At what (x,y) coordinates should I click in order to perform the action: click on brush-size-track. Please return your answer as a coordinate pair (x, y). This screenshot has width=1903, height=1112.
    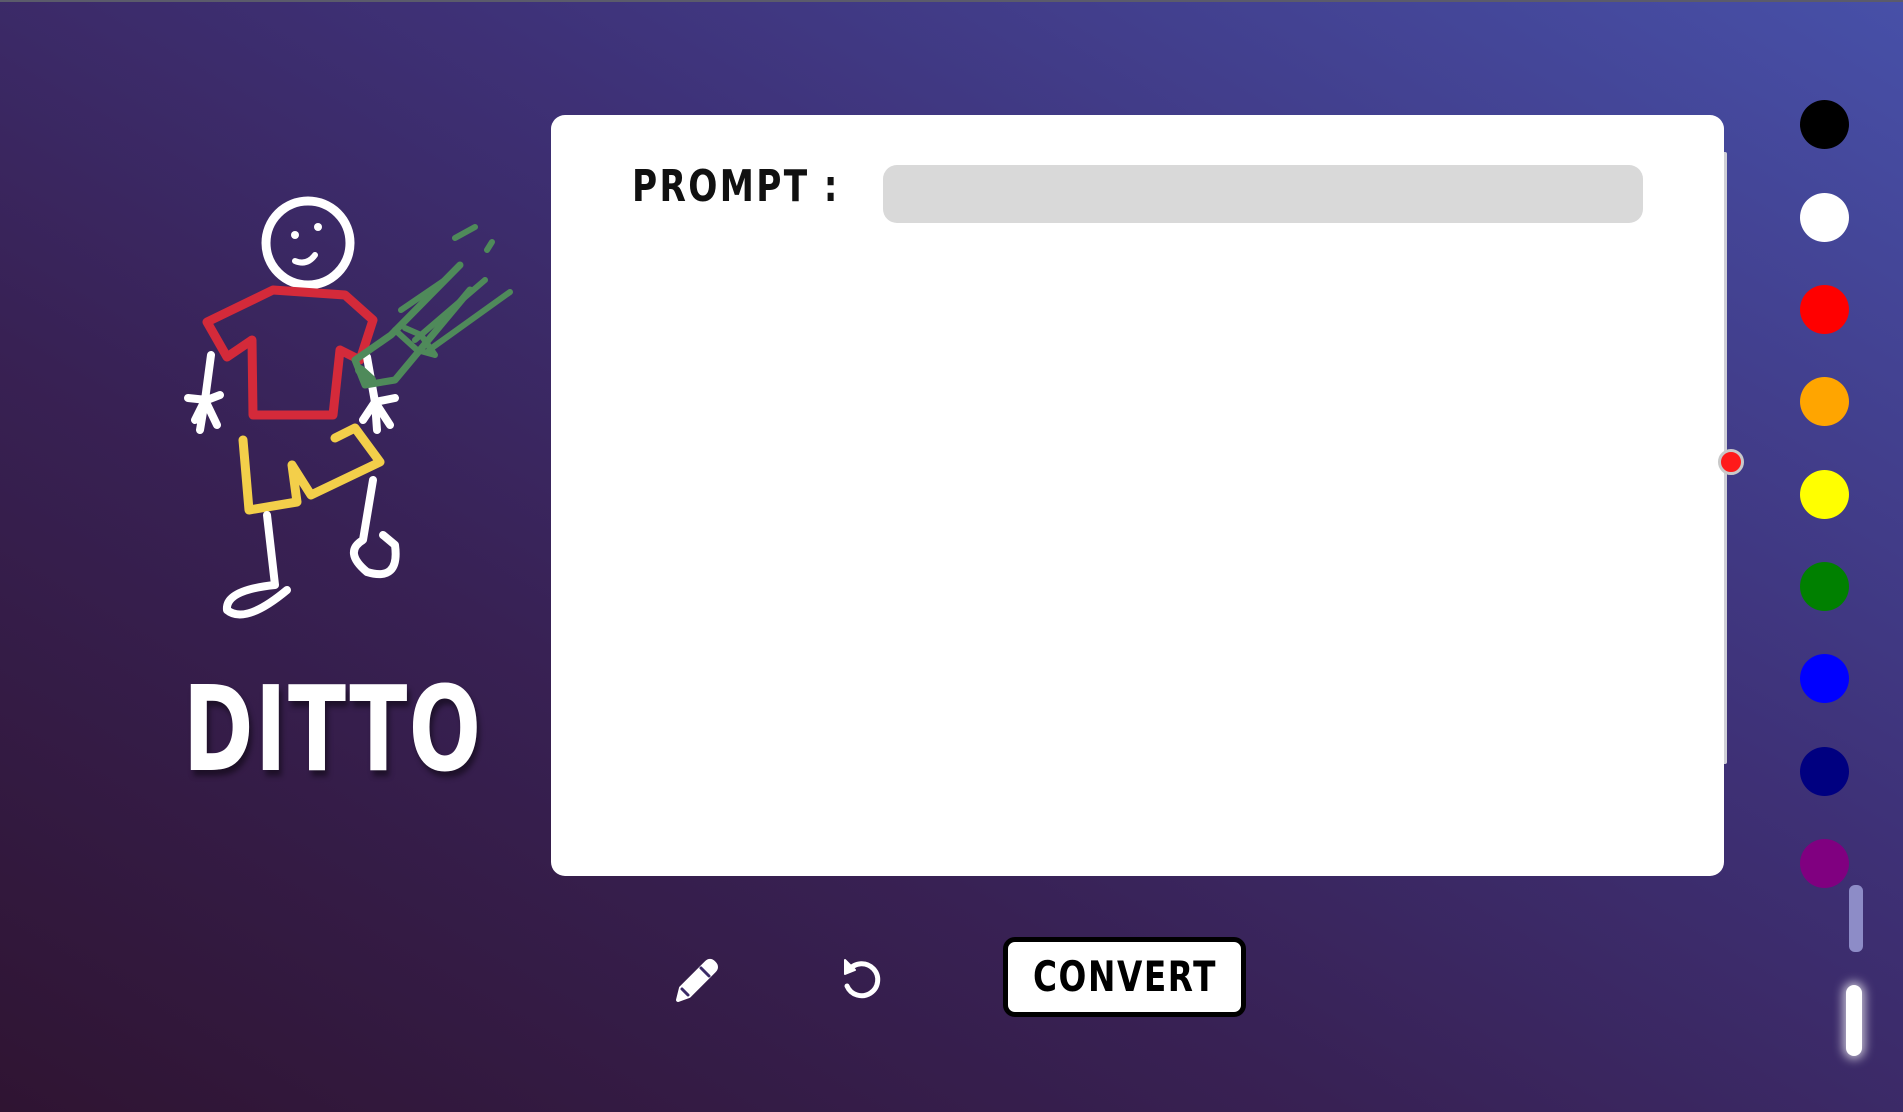
    Looking at the image, I should click on (1856, 918).